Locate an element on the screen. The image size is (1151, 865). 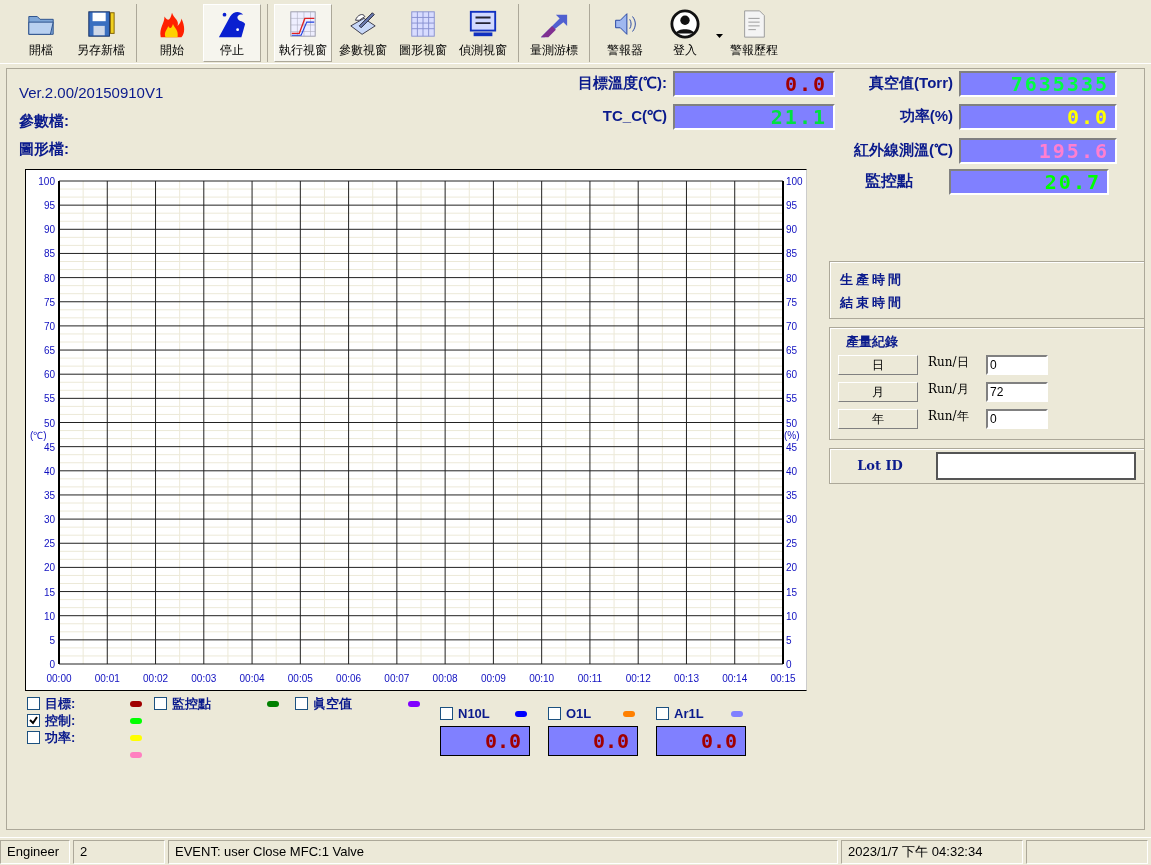
axis-tick-label: 00:10 is located at coordinates (542, 678).